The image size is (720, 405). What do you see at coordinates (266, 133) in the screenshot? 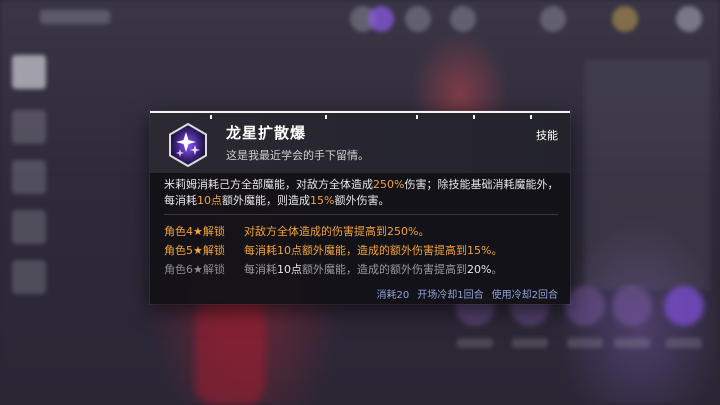
I see `skill-name: 龙星扩散爆` at bounding box center [266, 133].